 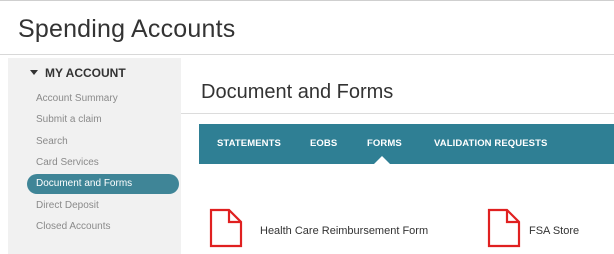 What do you see at coordinates (249, 143) in the screenshot?
I see `tab-statements: STATEMENTS` at bounding box center [249, 143].